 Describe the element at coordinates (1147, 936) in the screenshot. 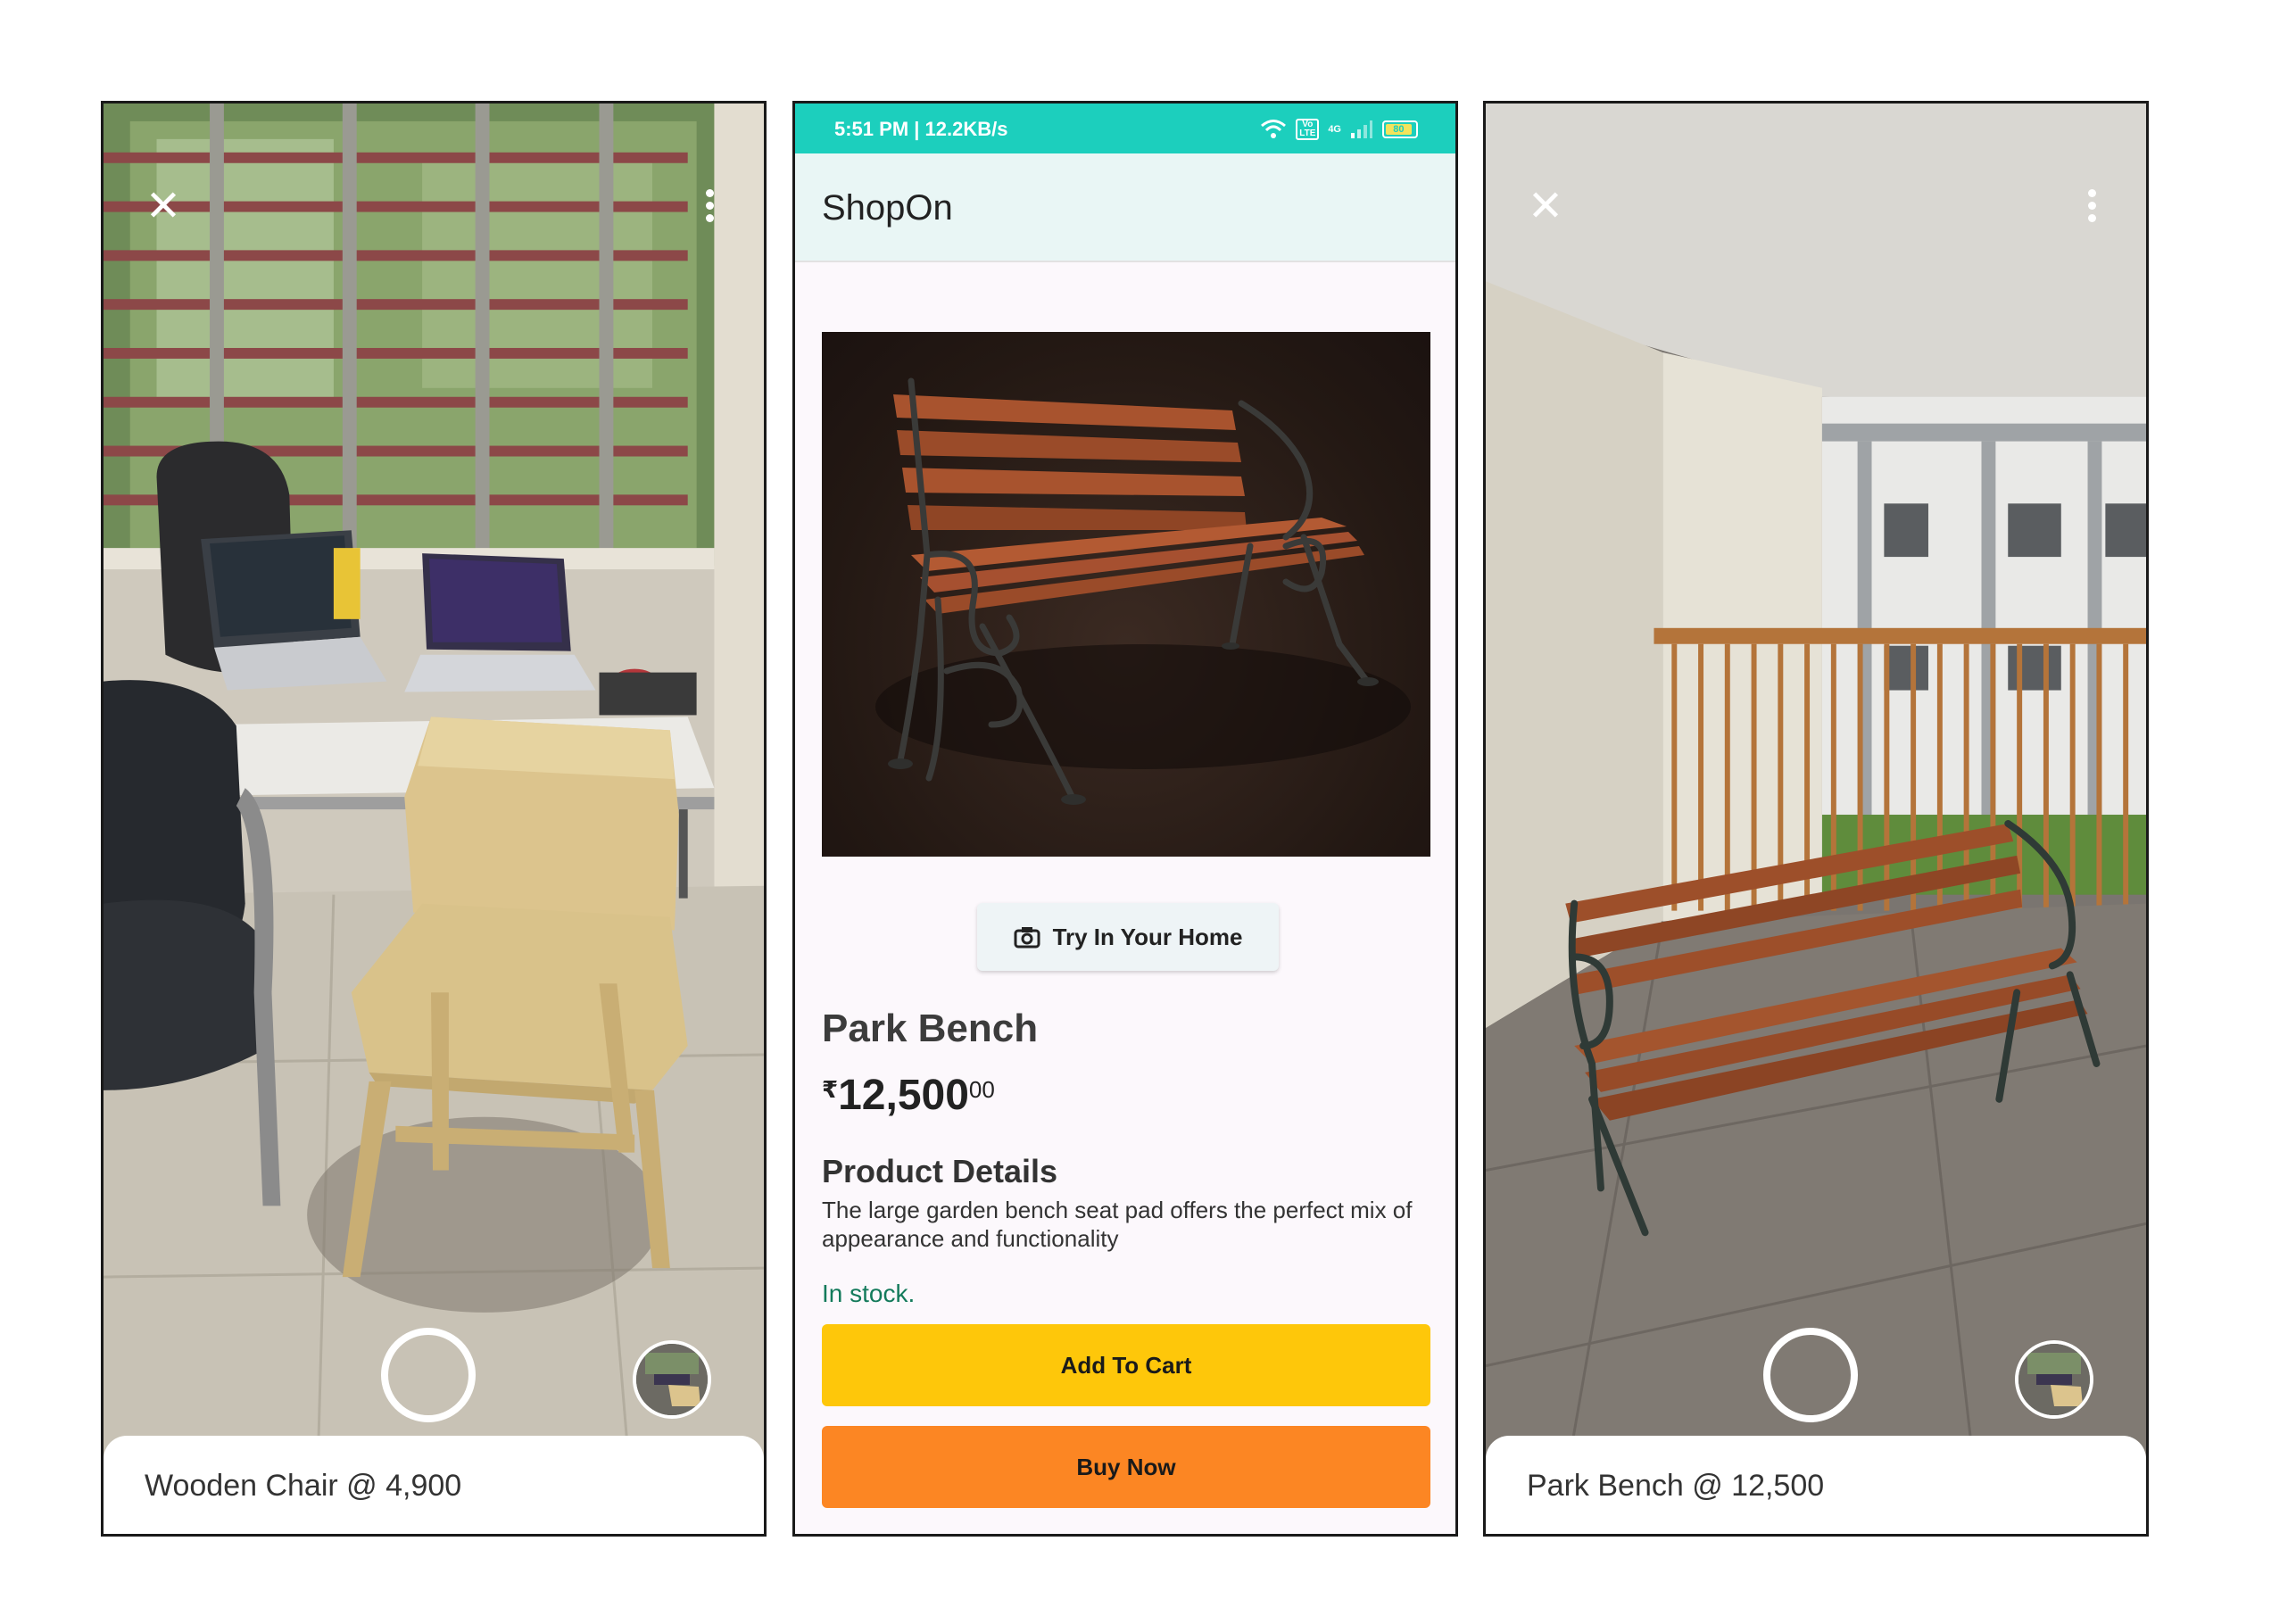

I see `try-in-your-home-label: Try In Your Home` at that location.